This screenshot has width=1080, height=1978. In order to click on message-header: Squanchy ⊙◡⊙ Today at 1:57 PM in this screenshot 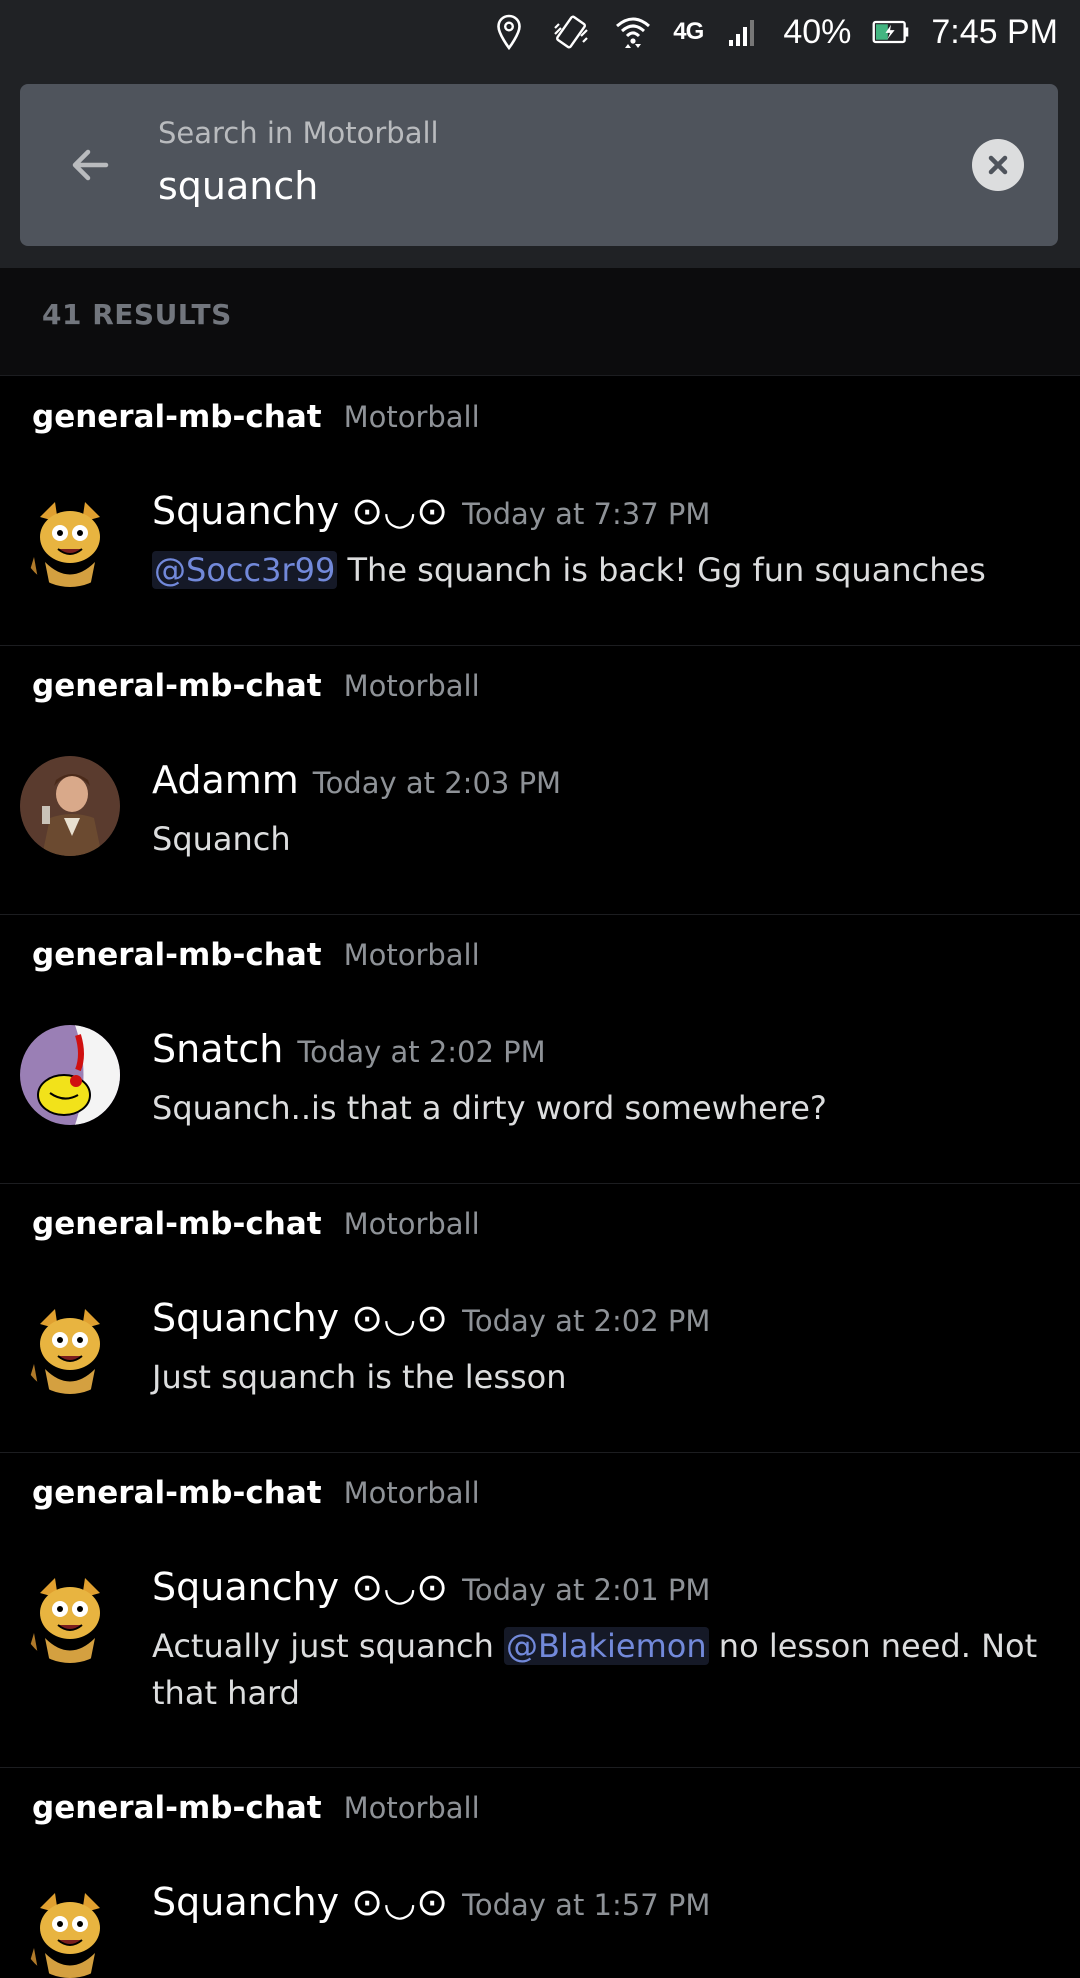, I will do `click(431, 1902)`.